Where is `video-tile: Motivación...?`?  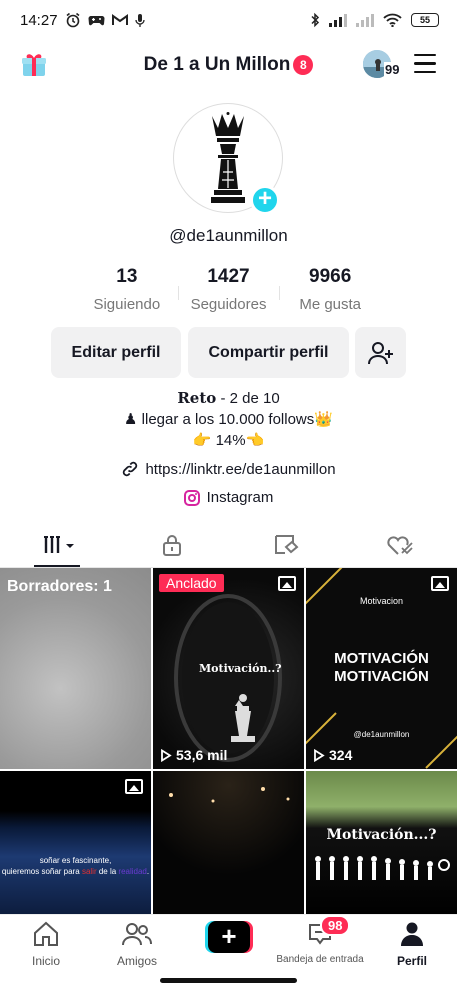
video-tile: Motivación...? is located at coordinates (381, 842).